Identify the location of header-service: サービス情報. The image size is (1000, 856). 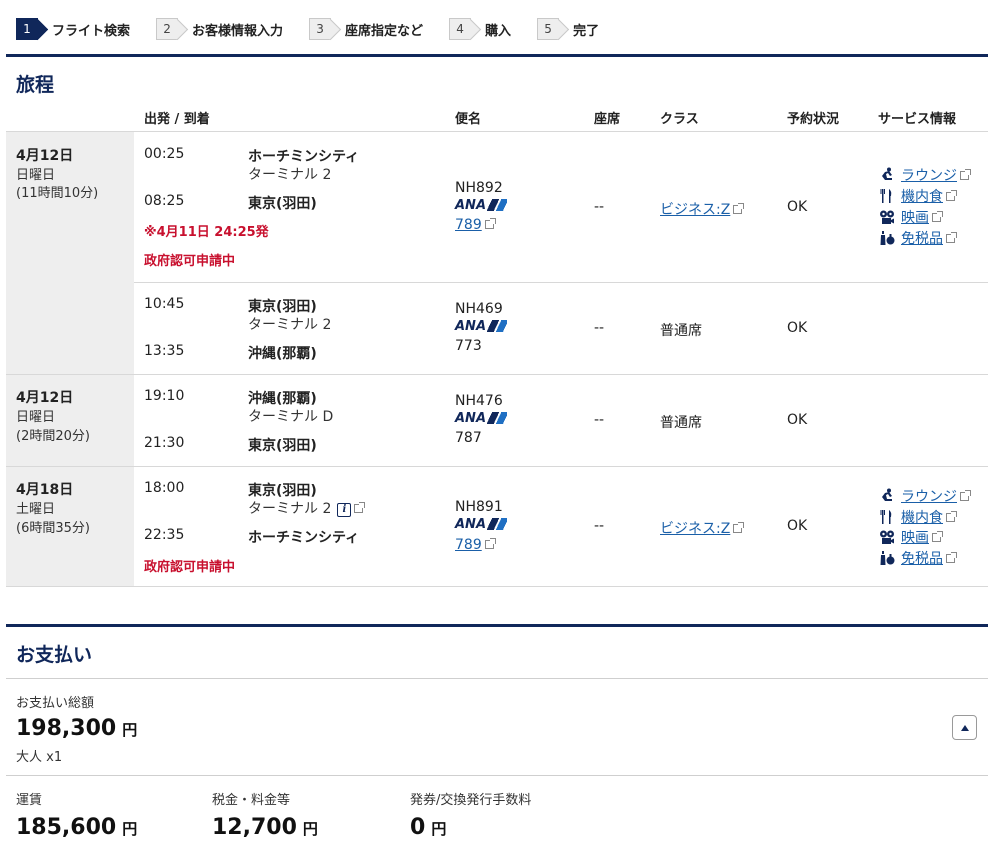
(917, 119).